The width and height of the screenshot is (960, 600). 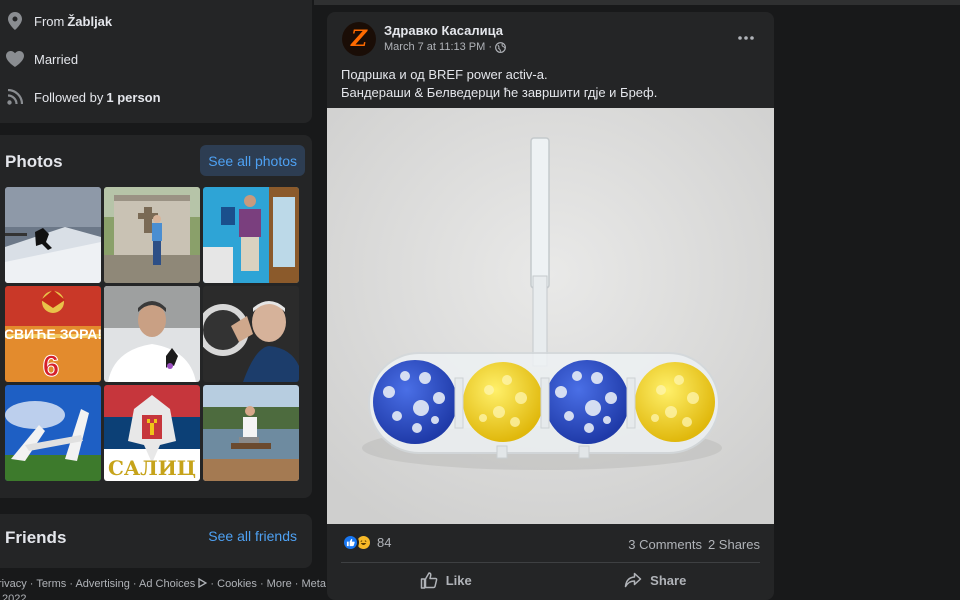 What do you see at coordinates (252, 160) in the screenshot?
I see `see-all-photos-button: See all photos` at bounding box center [252, 160].